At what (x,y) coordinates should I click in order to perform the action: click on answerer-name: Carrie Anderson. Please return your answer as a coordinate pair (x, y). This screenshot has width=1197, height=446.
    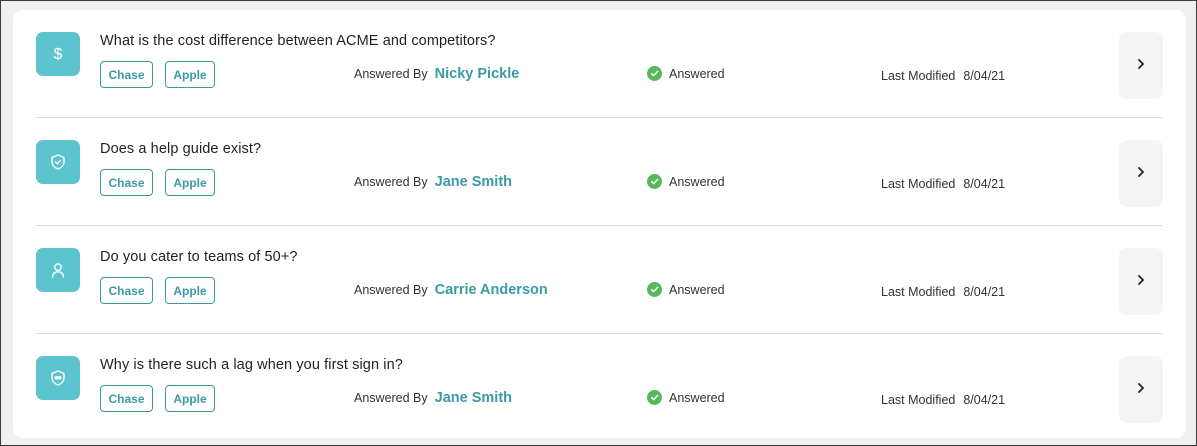
    Looking at the image, I should click on (491, 290).